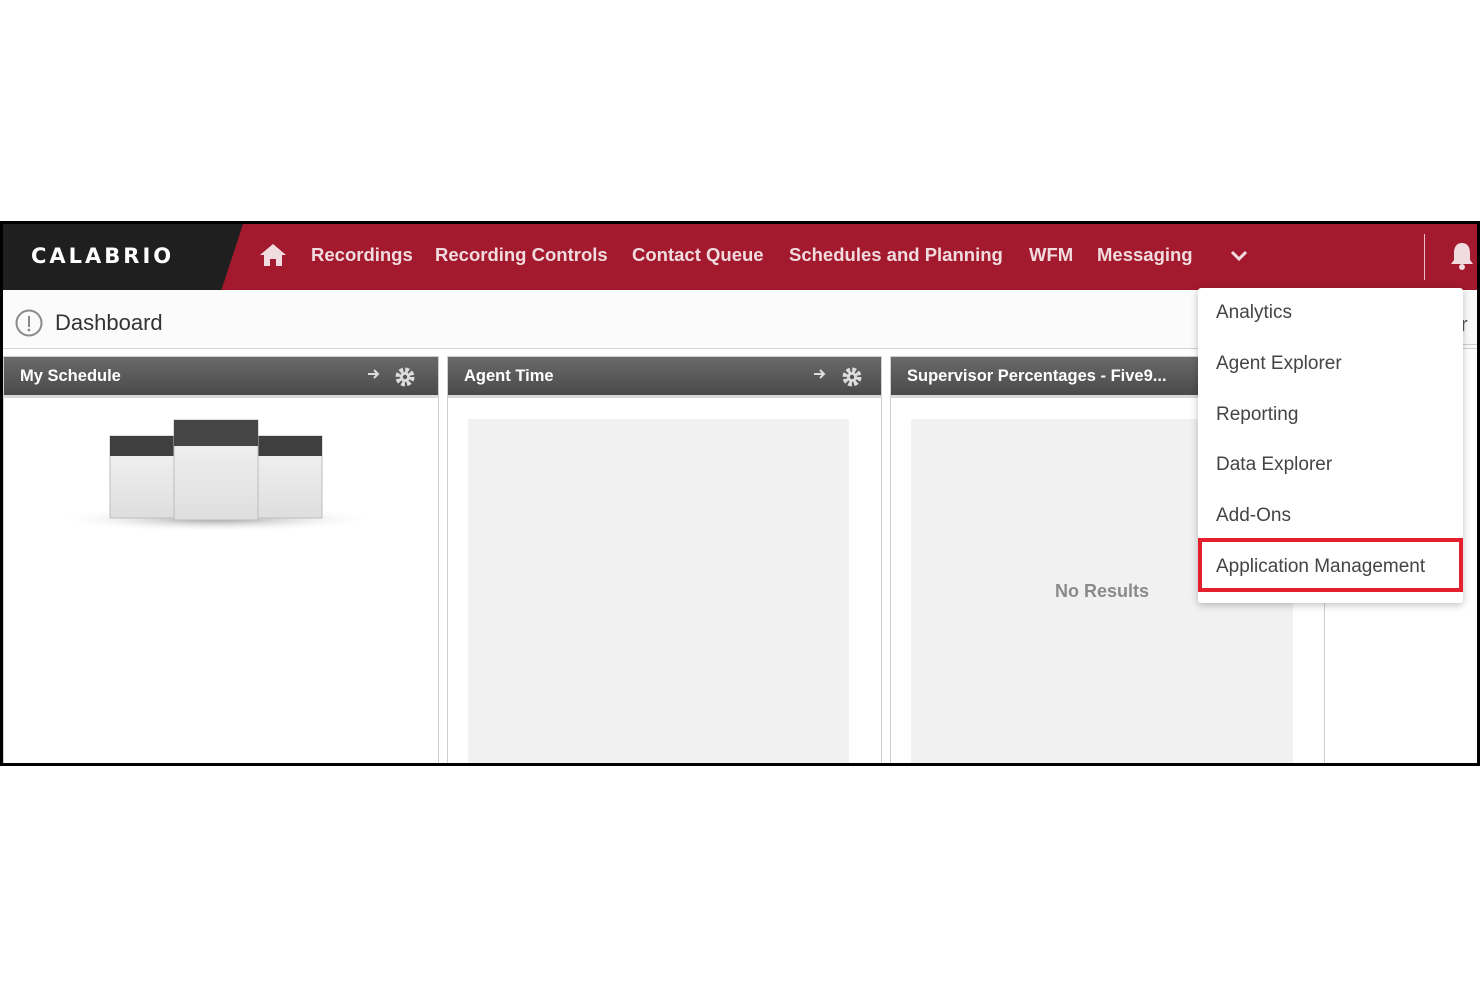 This screenshot has height=987, width=1480. I want to click on menu-item-agent-explorer: Agent Explorer, so click(1279, 364).